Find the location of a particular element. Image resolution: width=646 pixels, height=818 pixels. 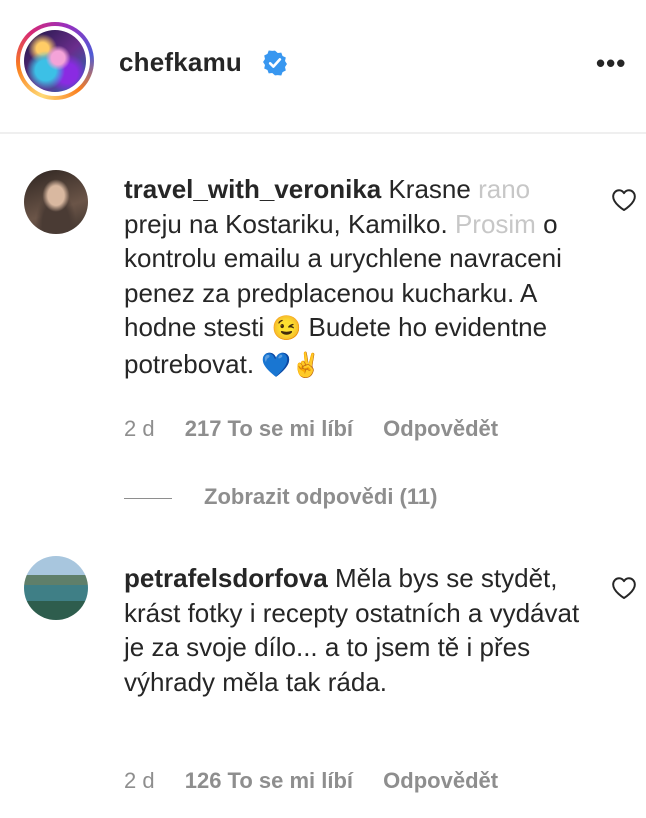

author-username: chefkamu is located at coordinates (180, 62).